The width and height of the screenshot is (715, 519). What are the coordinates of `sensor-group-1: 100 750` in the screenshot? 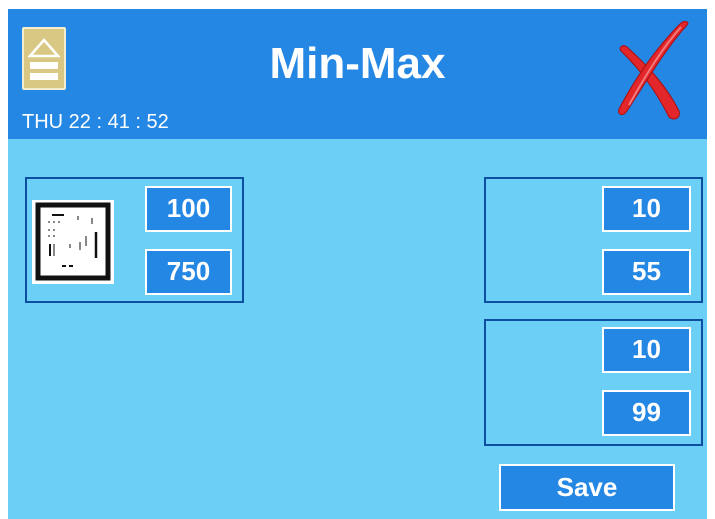 It's located at (134, 240).